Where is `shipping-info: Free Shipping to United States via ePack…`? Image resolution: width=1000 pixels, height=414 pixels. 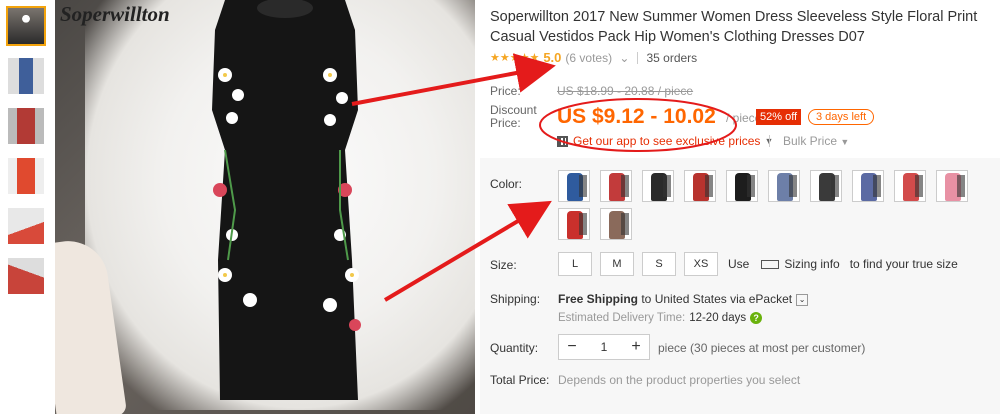
shipping-info: Free Shipping to United States via ePack… is located at coordinates (683, 299).